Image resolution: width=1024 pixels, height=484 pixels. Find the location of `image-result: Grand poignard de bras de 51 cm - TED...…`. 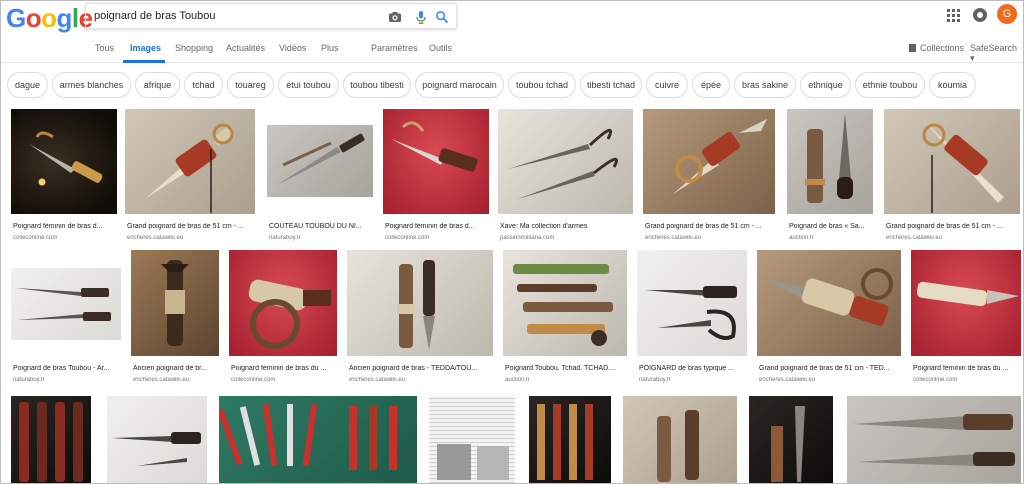

image-result: Grand poignard de bras de 51 cm - TED...… is located at coordinates (829, 317).